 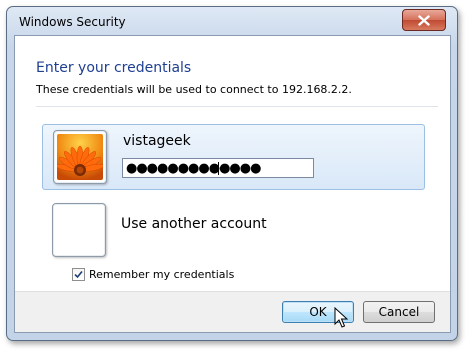 I want to click on close-icon, so click(x=424, y=20).